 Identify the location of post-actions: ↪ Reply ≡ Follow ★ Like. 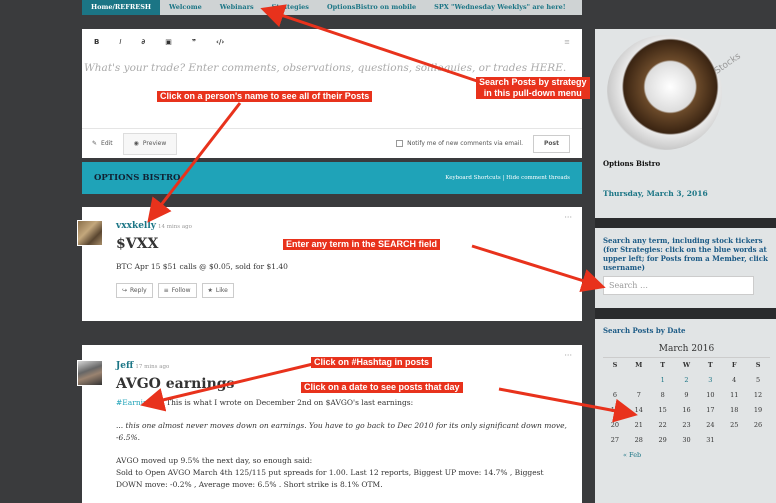
(175, 290).